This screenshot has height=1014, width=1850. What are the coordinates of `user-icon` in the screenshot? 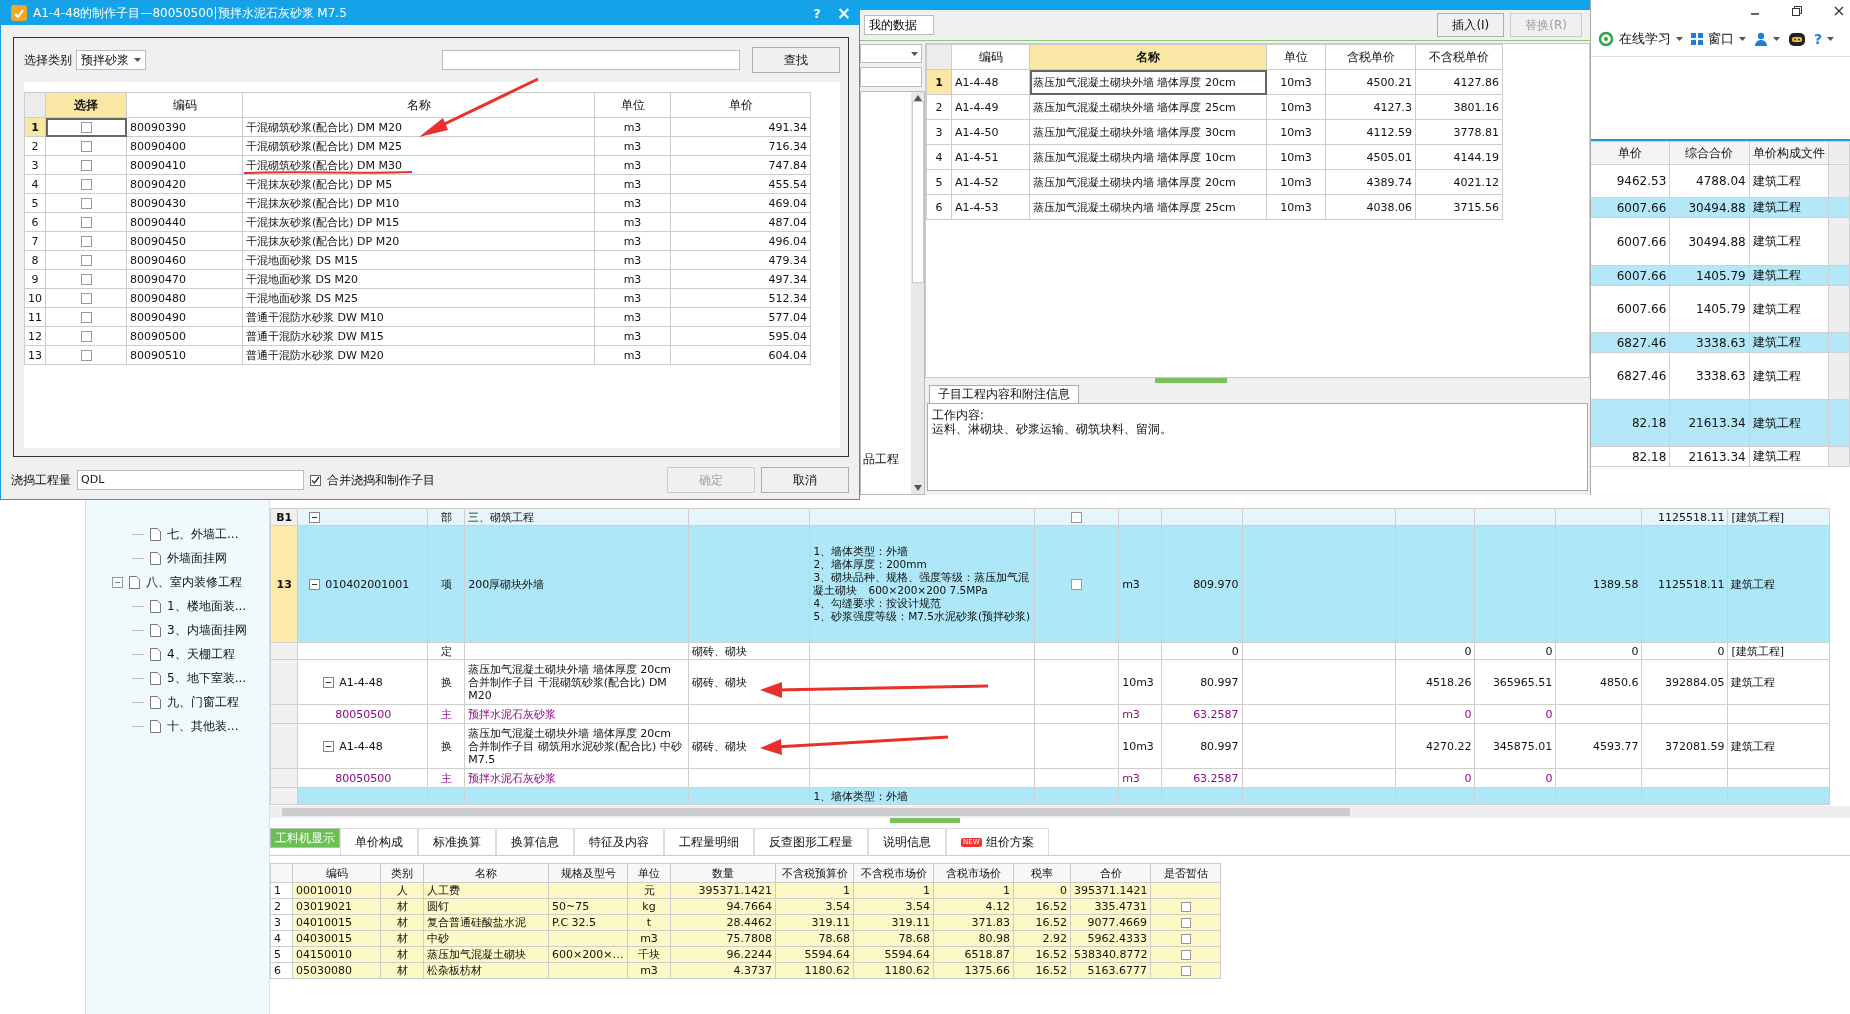 It's located at (1761, 39).